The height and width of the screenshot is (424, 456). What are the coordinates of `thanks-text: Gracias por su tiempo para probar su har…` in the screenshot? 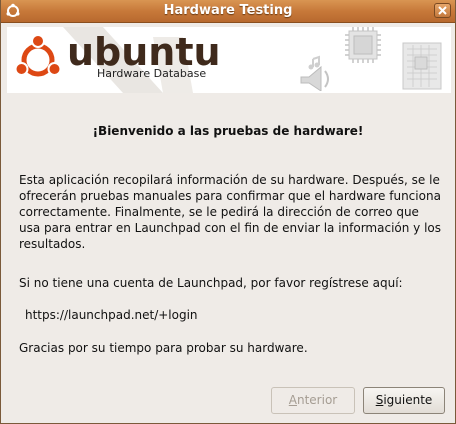 It's located at (163, 348).